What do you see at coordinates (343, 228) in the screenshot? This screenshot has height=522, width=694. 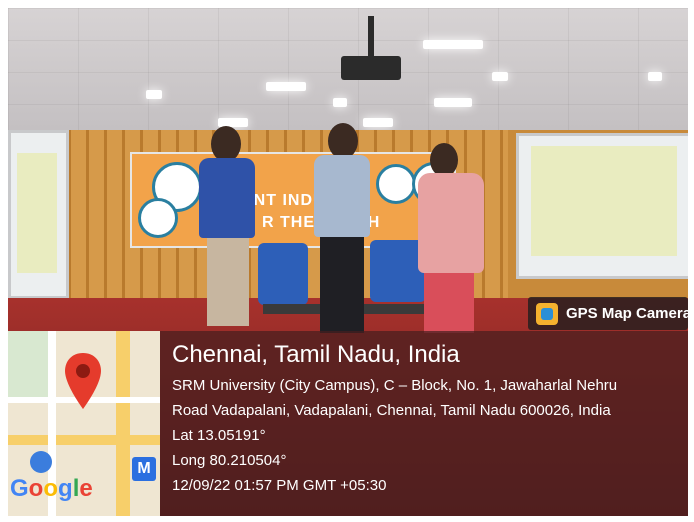 I see `person-middle` at bounding box center [343, 228].